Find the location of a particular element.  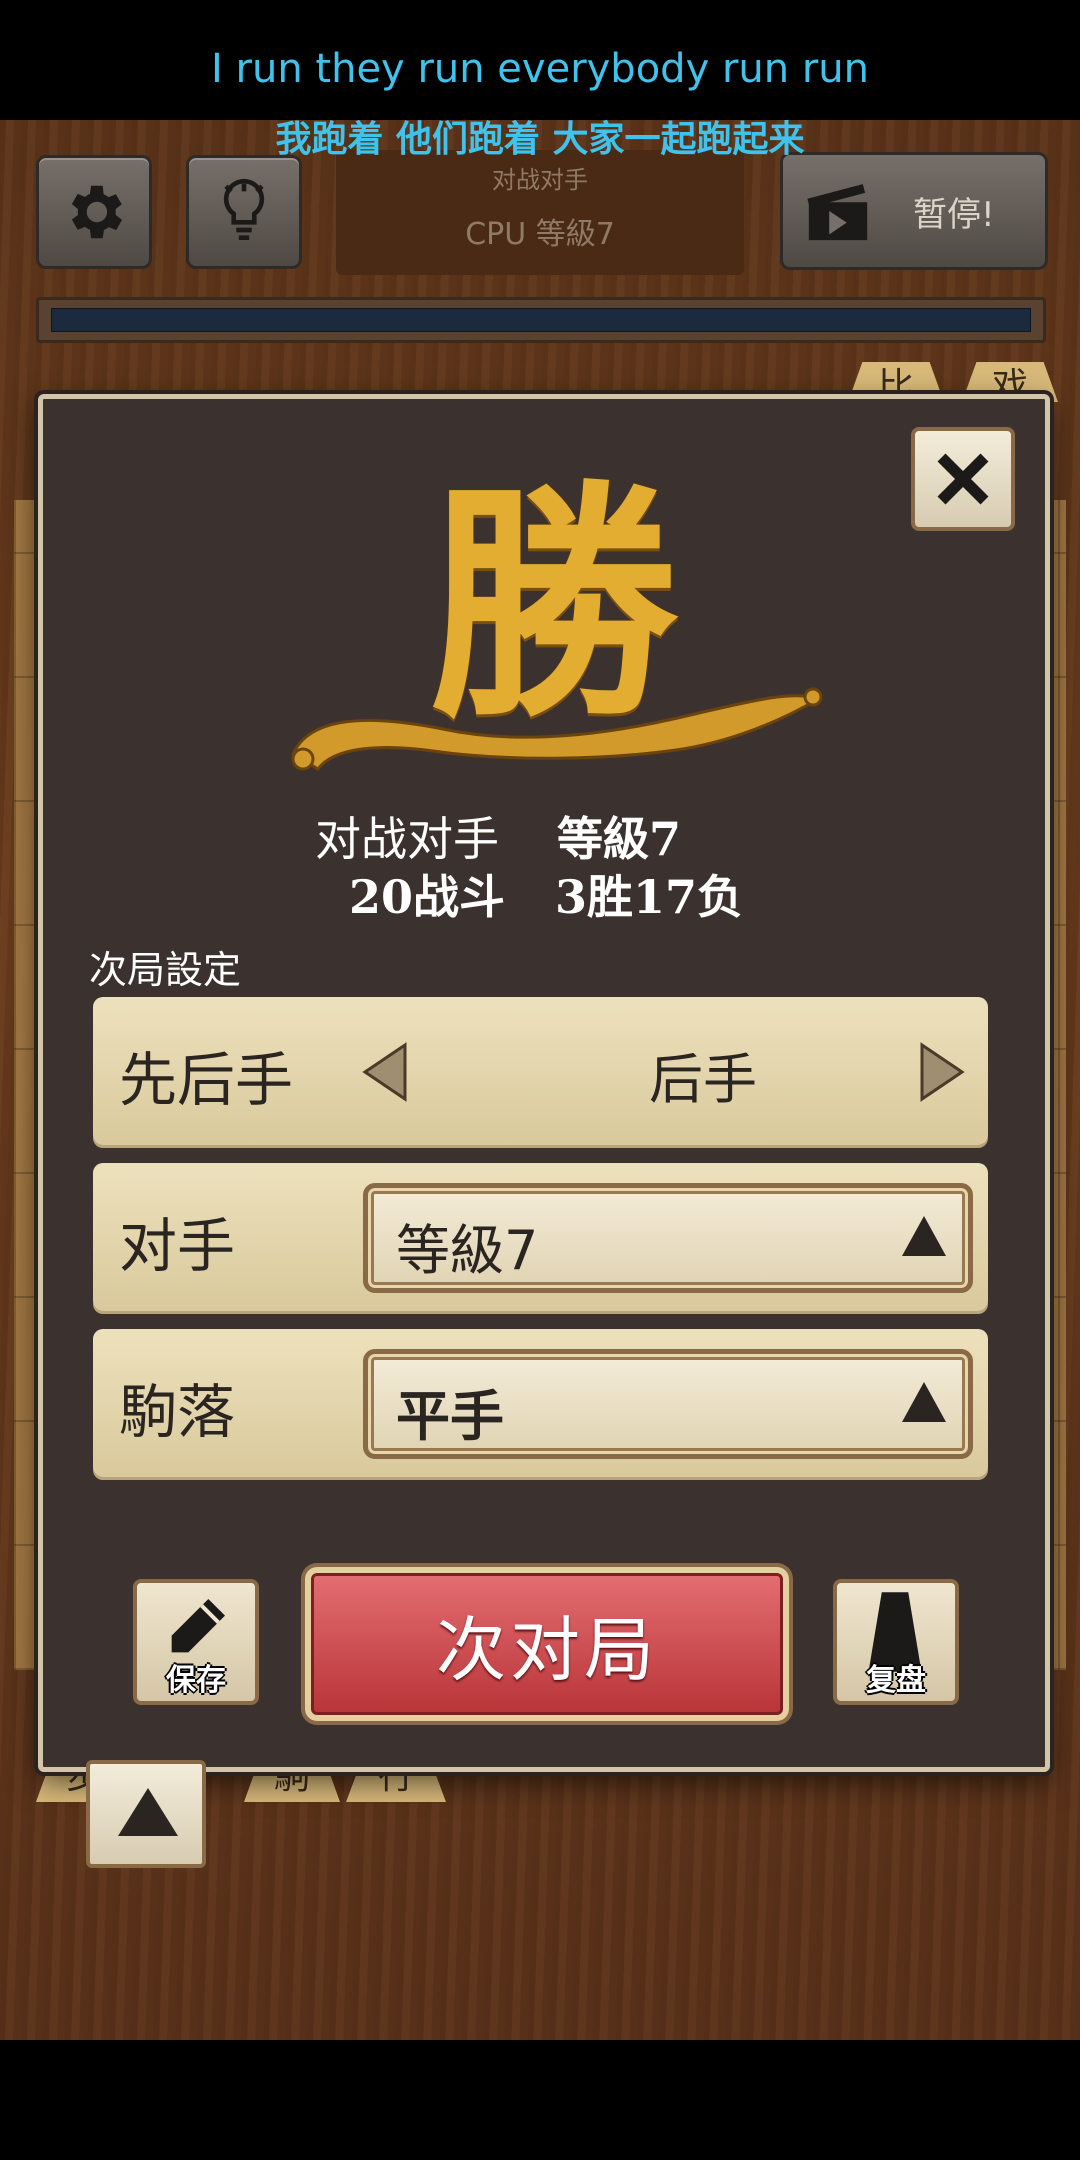

gear-icon is located at coordinates (96, 212).